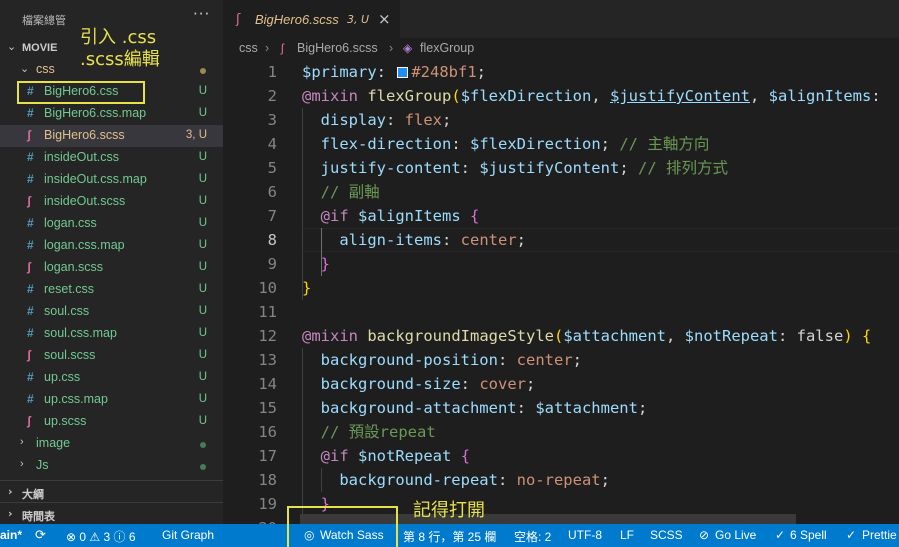 Image resolution: width=899 pixels, height=547 pixels. Describe the element at coordinates (53, 443) in the screenshot. I see `folder-label: image` at that location.